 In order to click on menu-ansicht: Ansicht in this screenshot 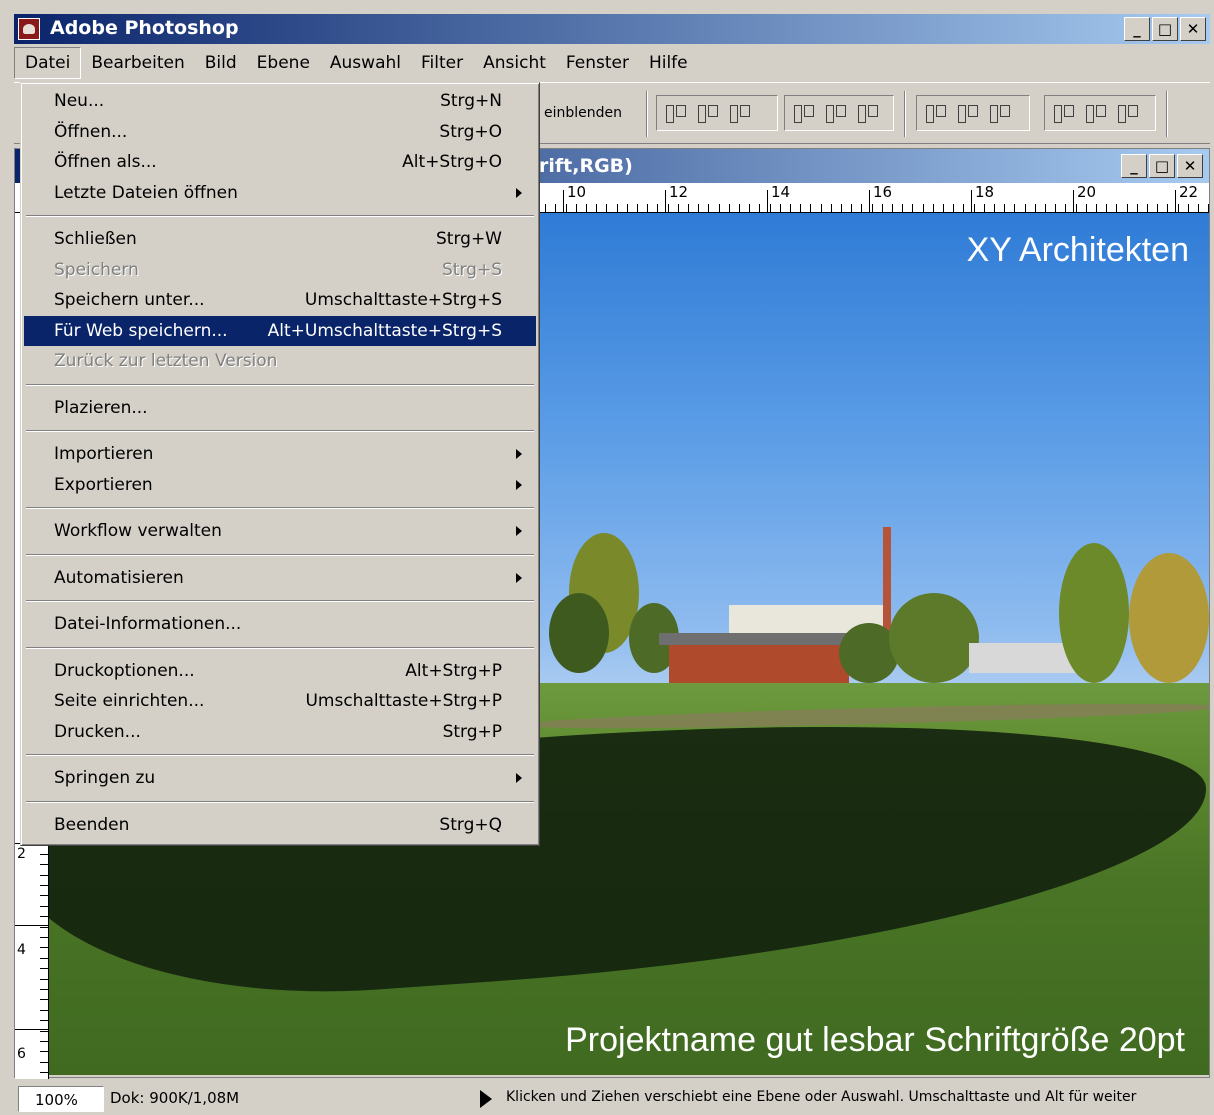, I will do `click(514, 63)`.